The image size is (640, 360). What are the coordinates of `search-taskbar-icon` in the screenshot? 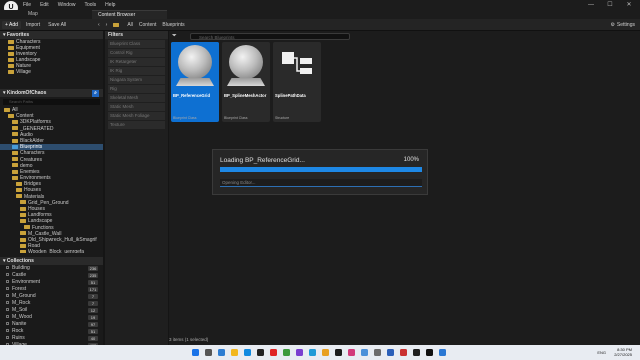 It's located at (208, 352).